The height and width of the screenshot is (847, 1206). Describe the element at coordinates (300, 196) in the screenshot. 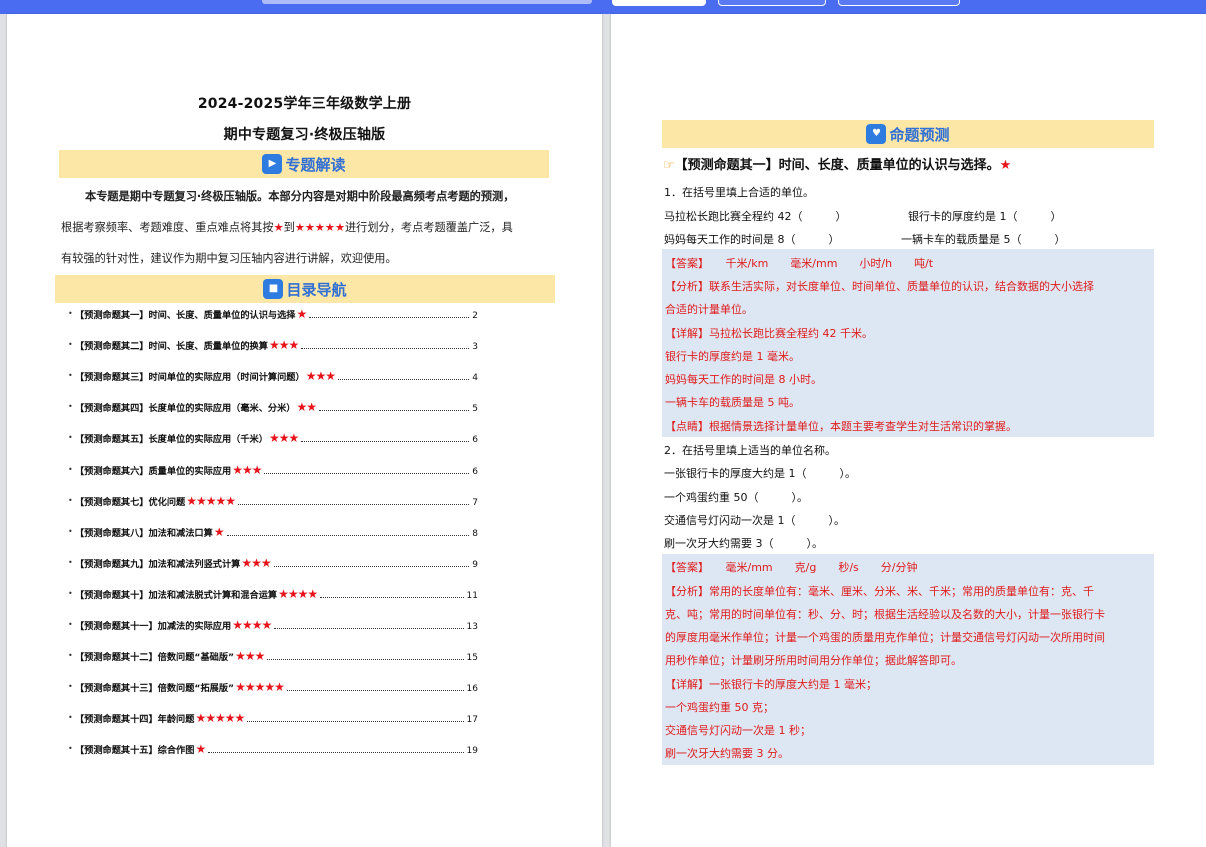

I see `intro-line: 本专题是期中专题复习·终极压轴版。本部分内容是对期中阶段最高频考点考题的预测，` at that location.